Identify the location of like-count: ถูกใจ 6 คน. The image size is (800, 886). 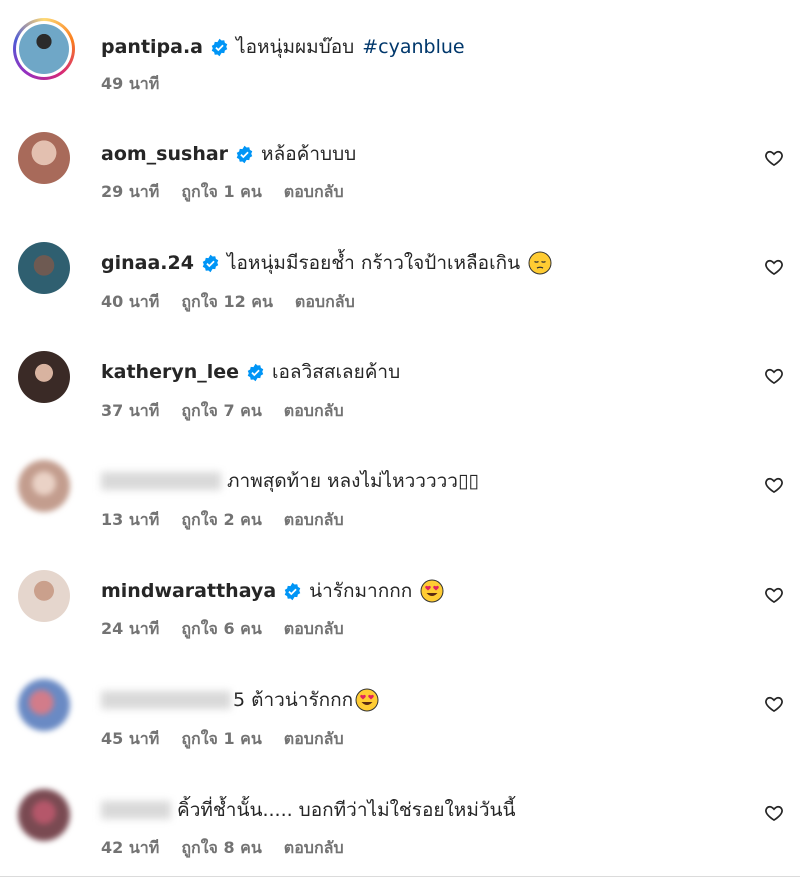
(221, 629).